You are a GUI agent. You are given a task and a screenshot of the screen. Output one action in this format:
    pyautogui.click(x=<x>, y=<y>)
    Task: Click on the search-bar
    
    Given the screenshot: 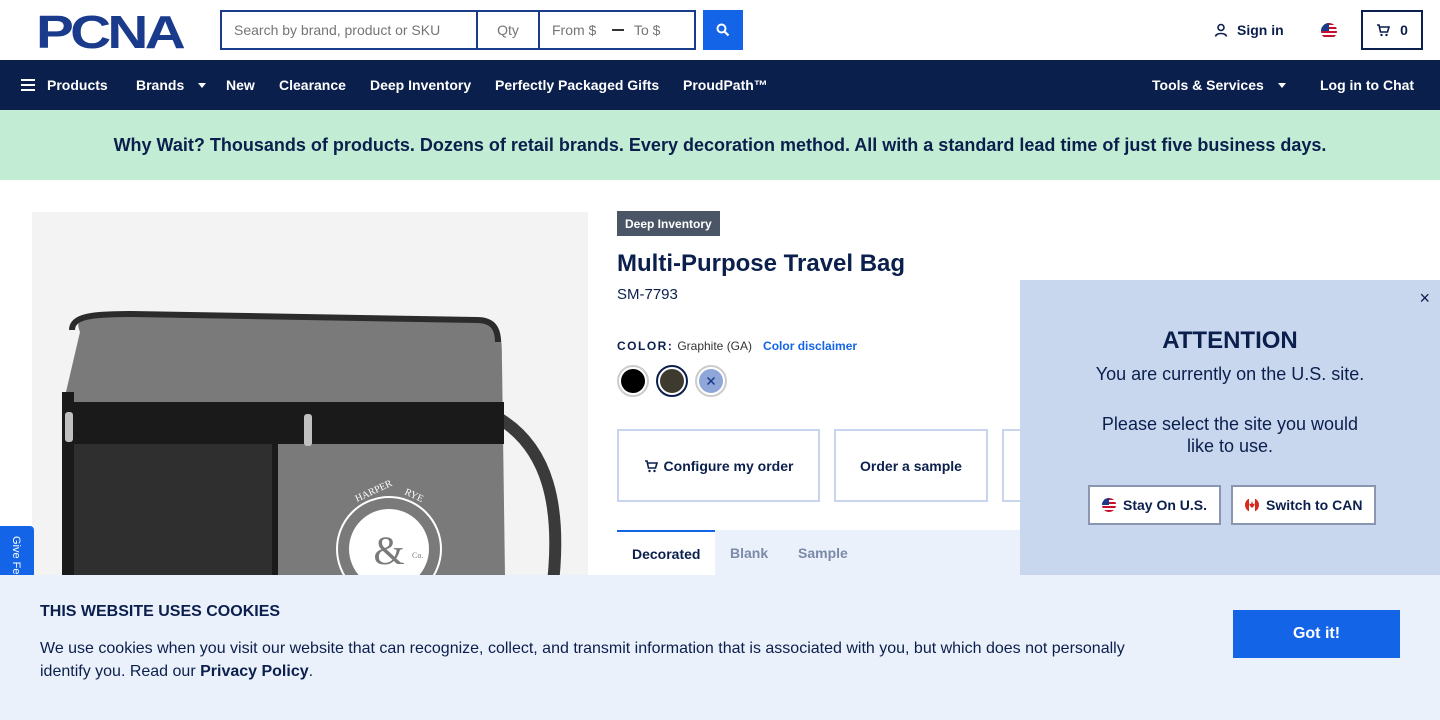 What is the action you would take?
    pyautogui.click(x=458, y=30)
    